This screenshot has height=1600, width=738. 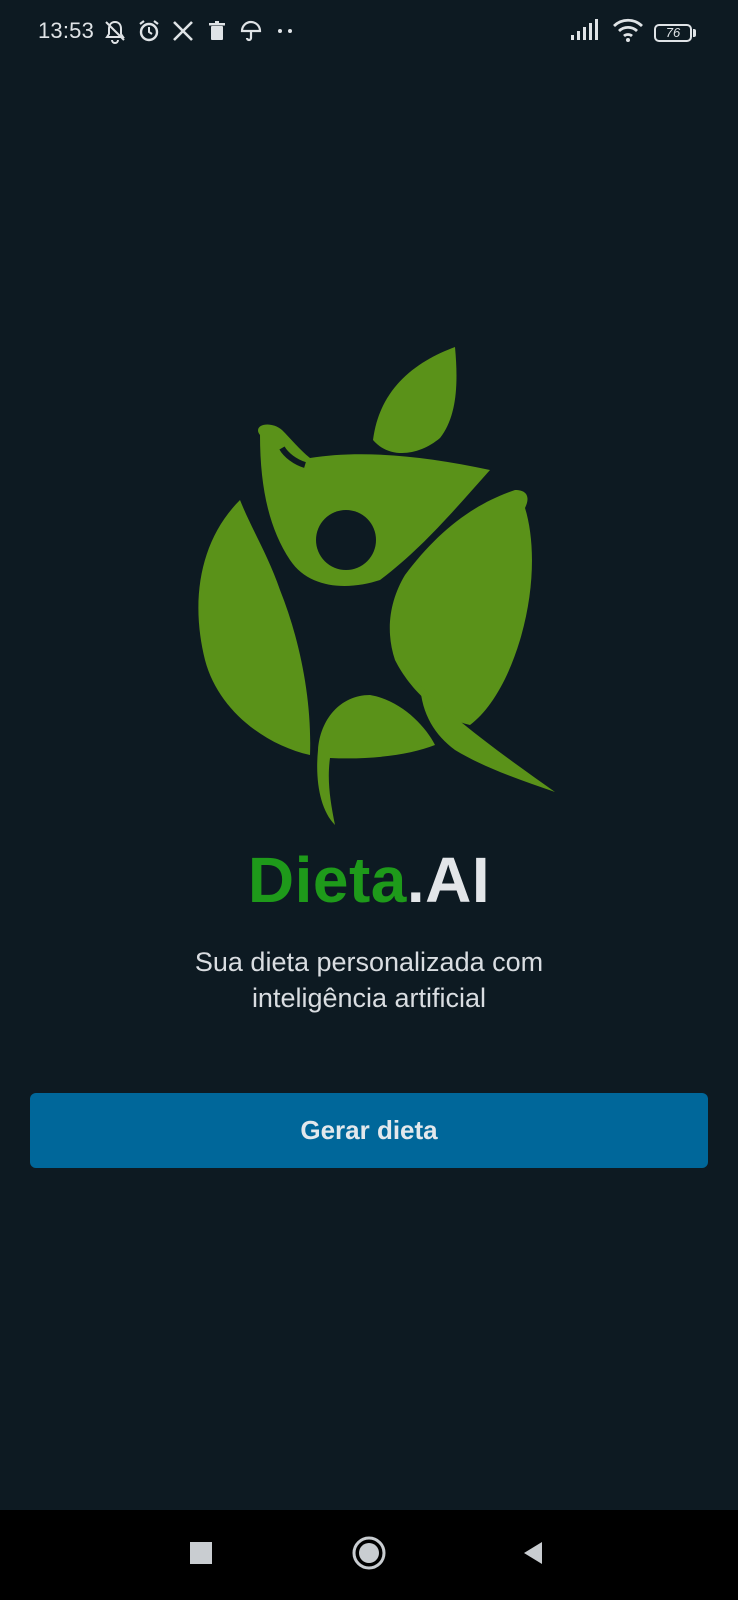 I want to click on app-title-part1: Dieta, so click(x=327, y=880).